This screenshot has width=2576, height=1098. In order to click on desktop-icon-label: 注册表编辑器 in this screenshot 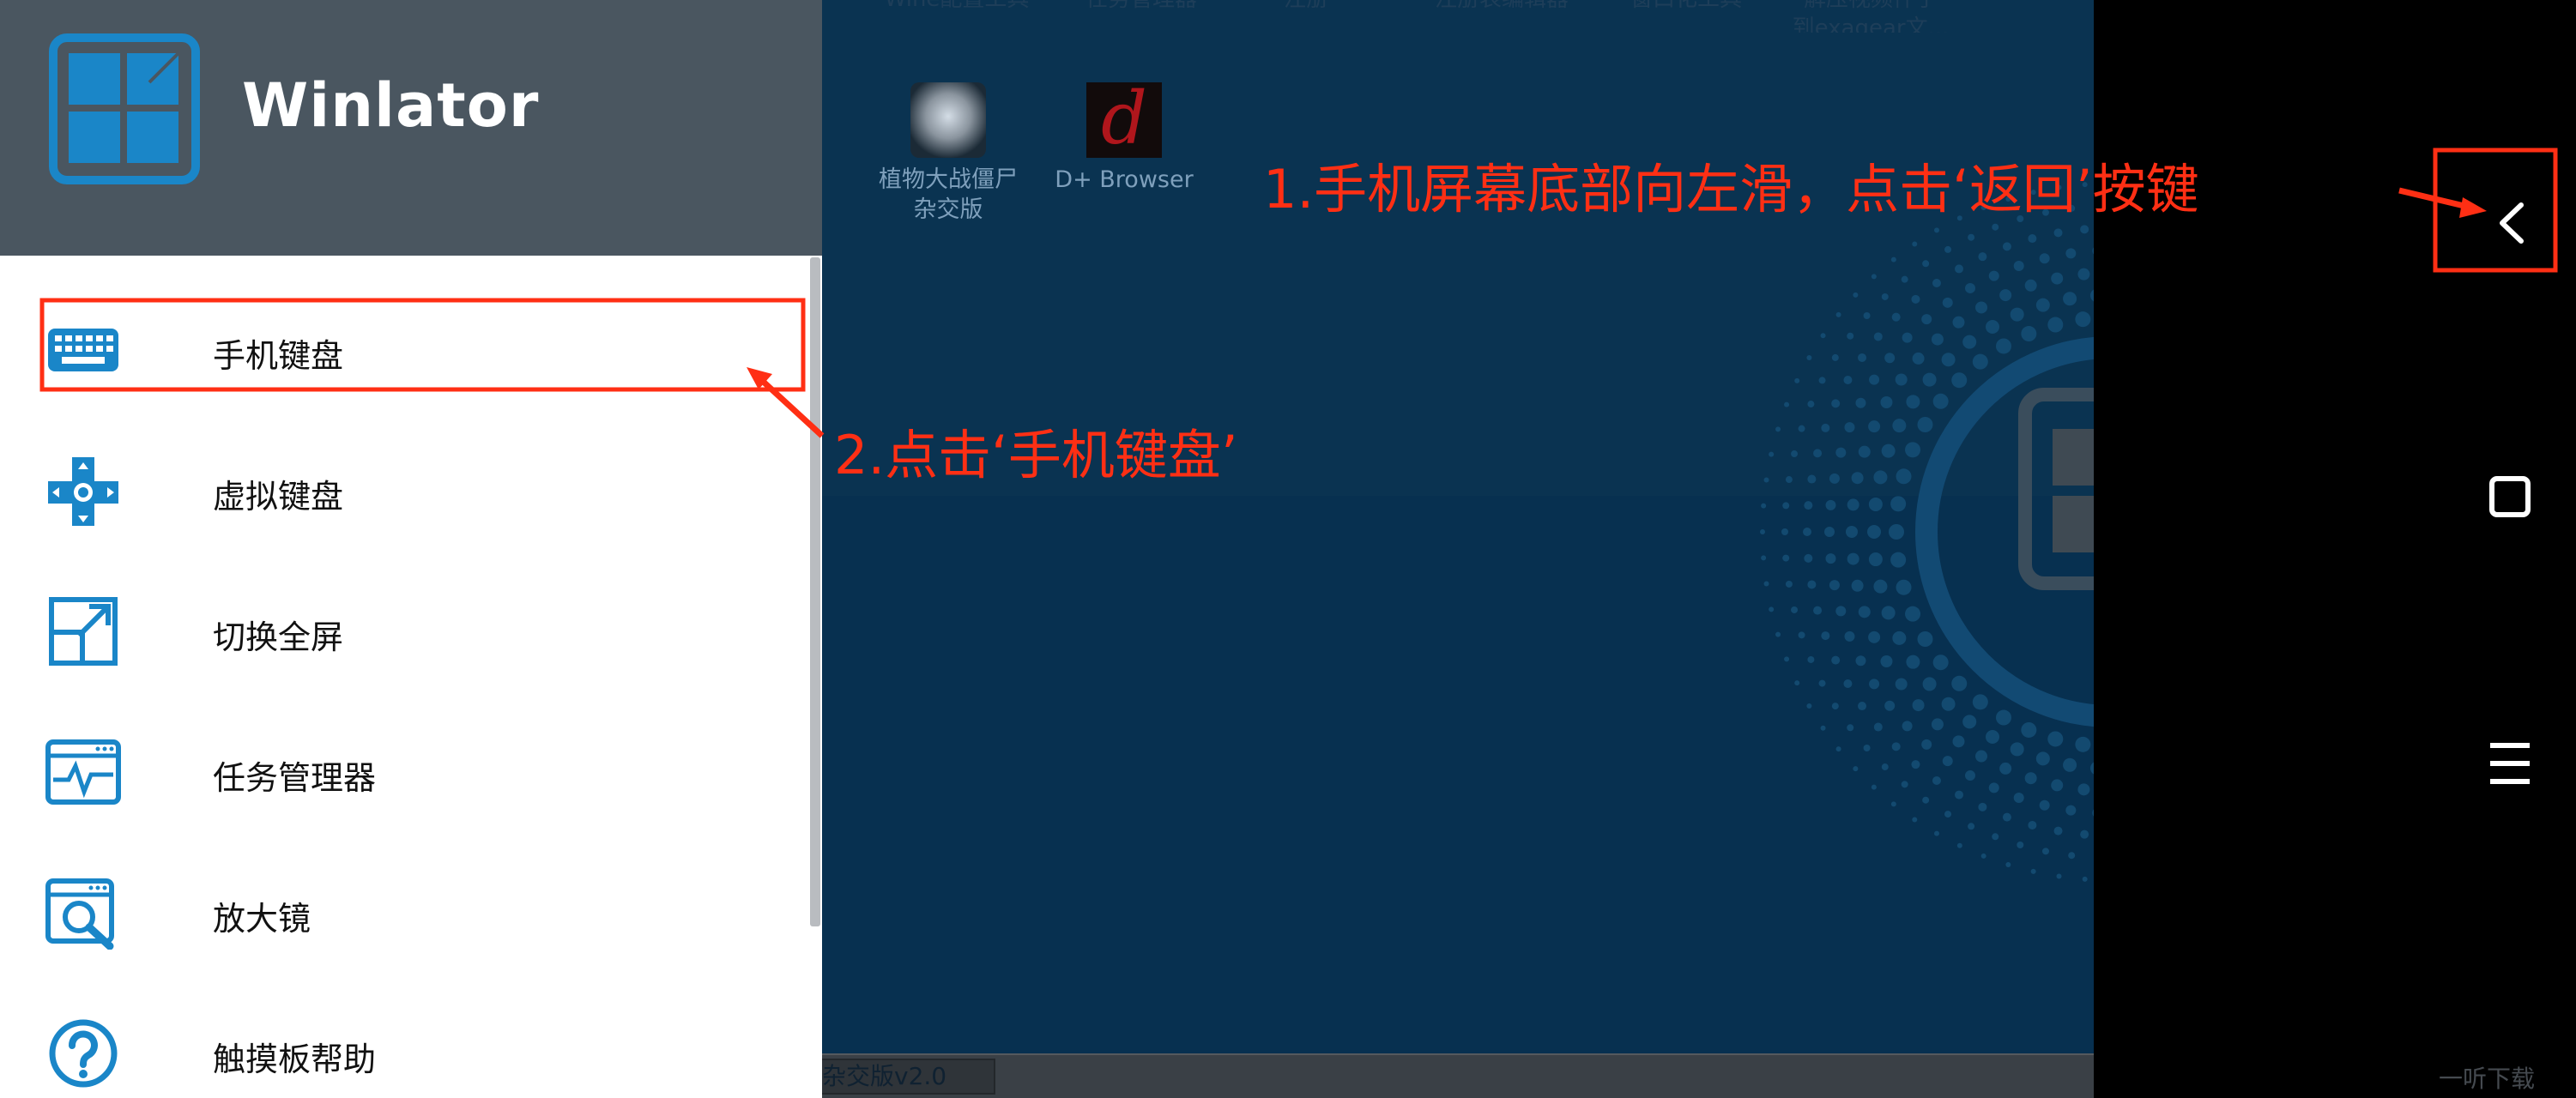, I will do `click(1501, 7)`.